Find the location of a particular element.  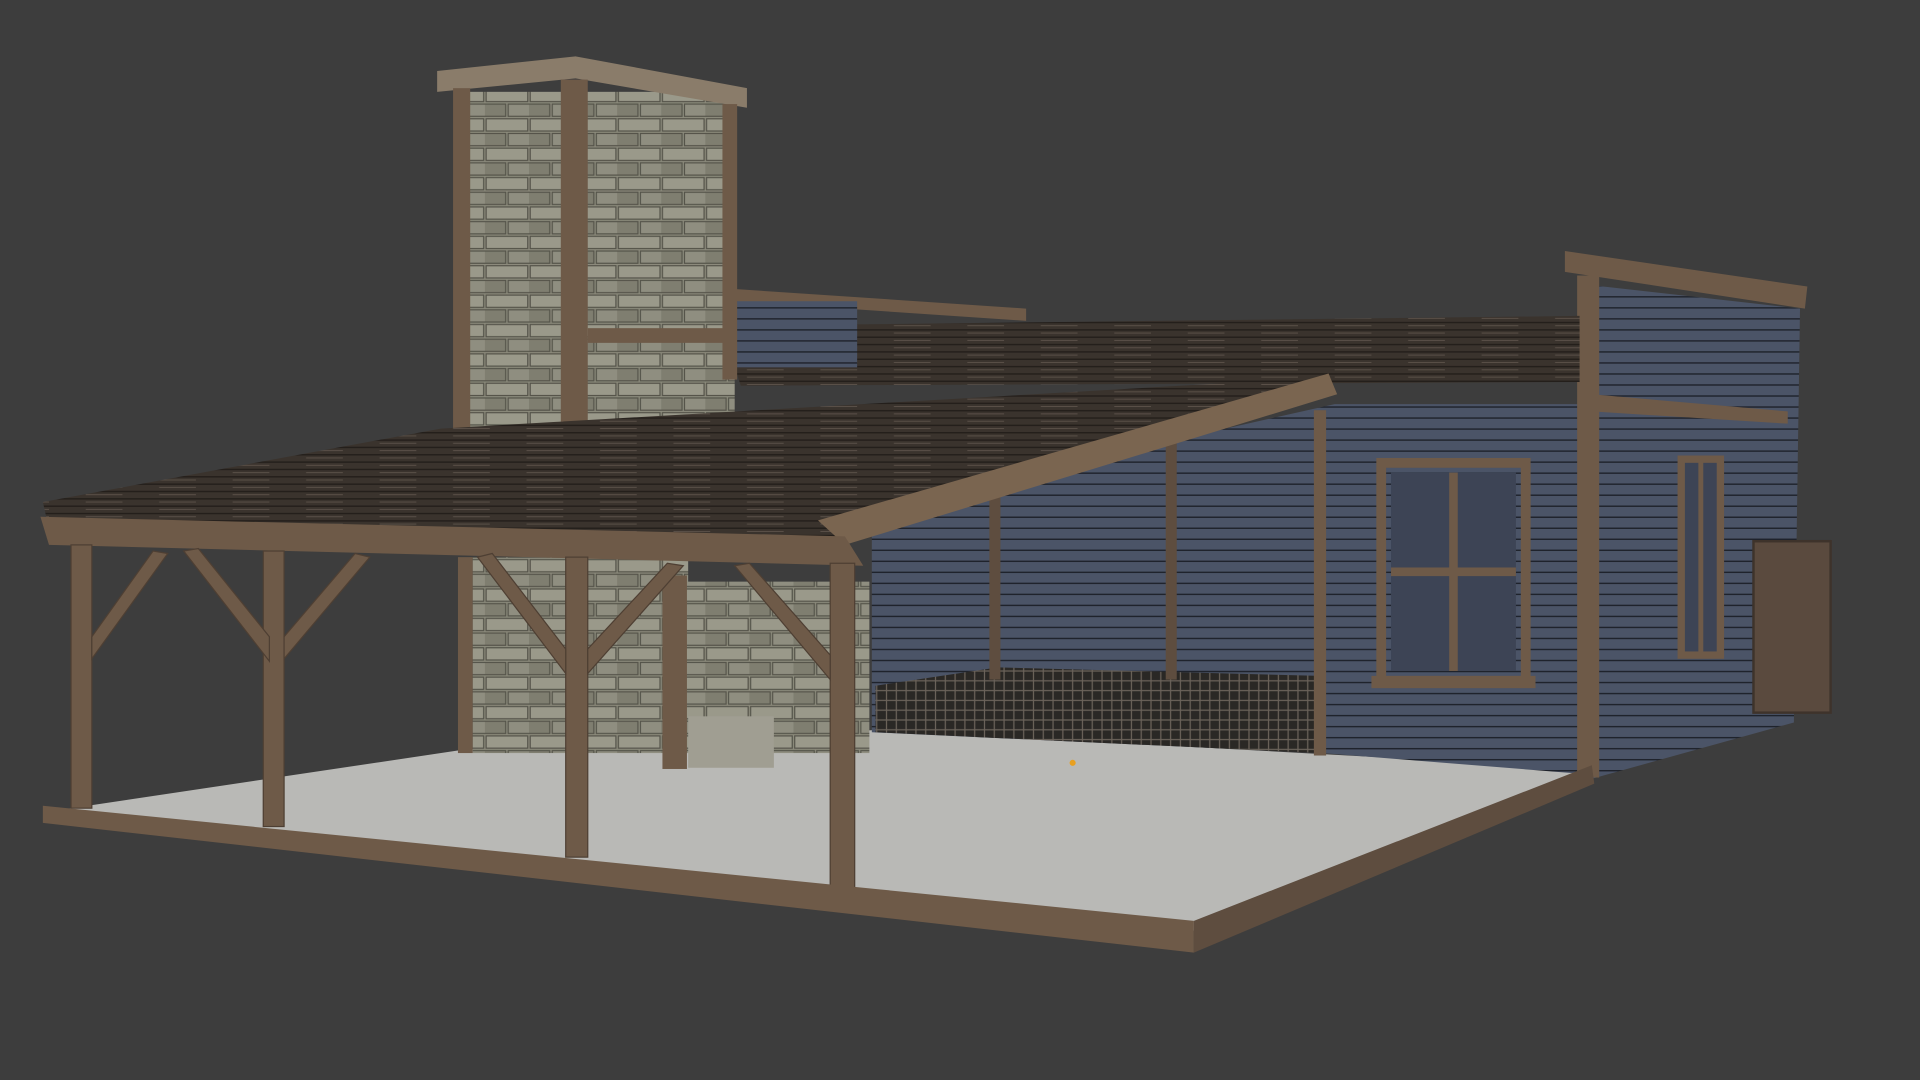

back-roof-wall is located at coordinates (796, 334).